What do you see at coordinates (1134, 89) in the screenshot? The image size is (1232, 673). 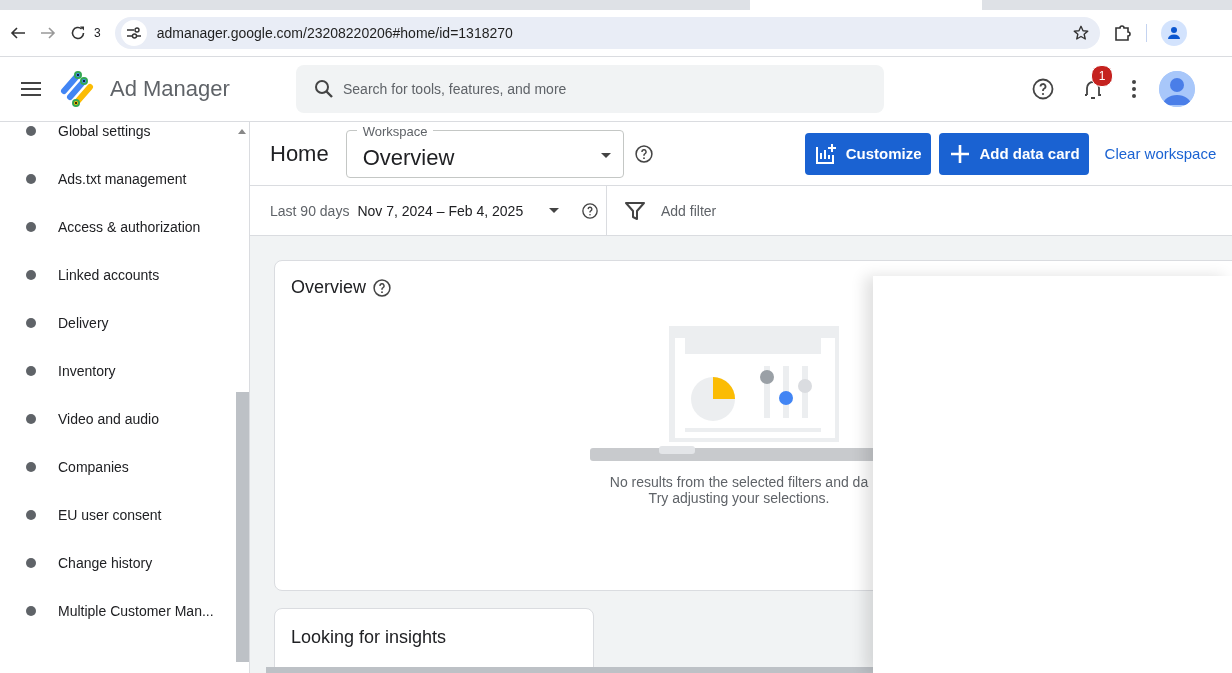 I see `more-icon` at bounding box center [1134, 89].